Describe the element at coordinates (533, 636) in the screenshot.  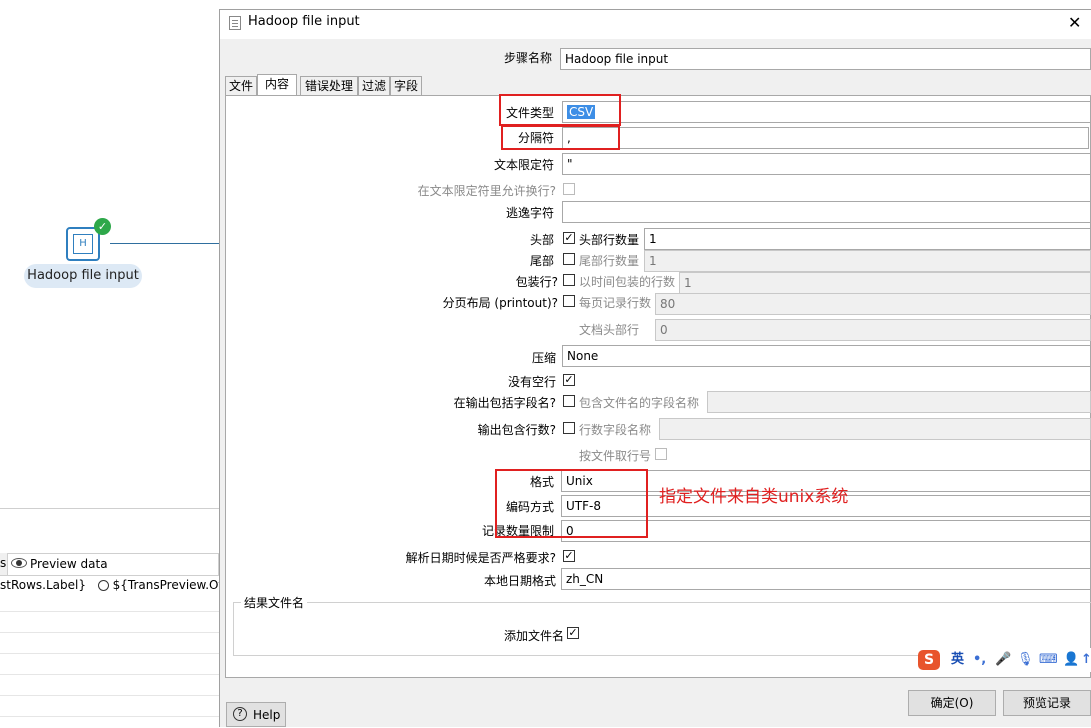
I see `add-filename-label: 添加文件名` at that location.